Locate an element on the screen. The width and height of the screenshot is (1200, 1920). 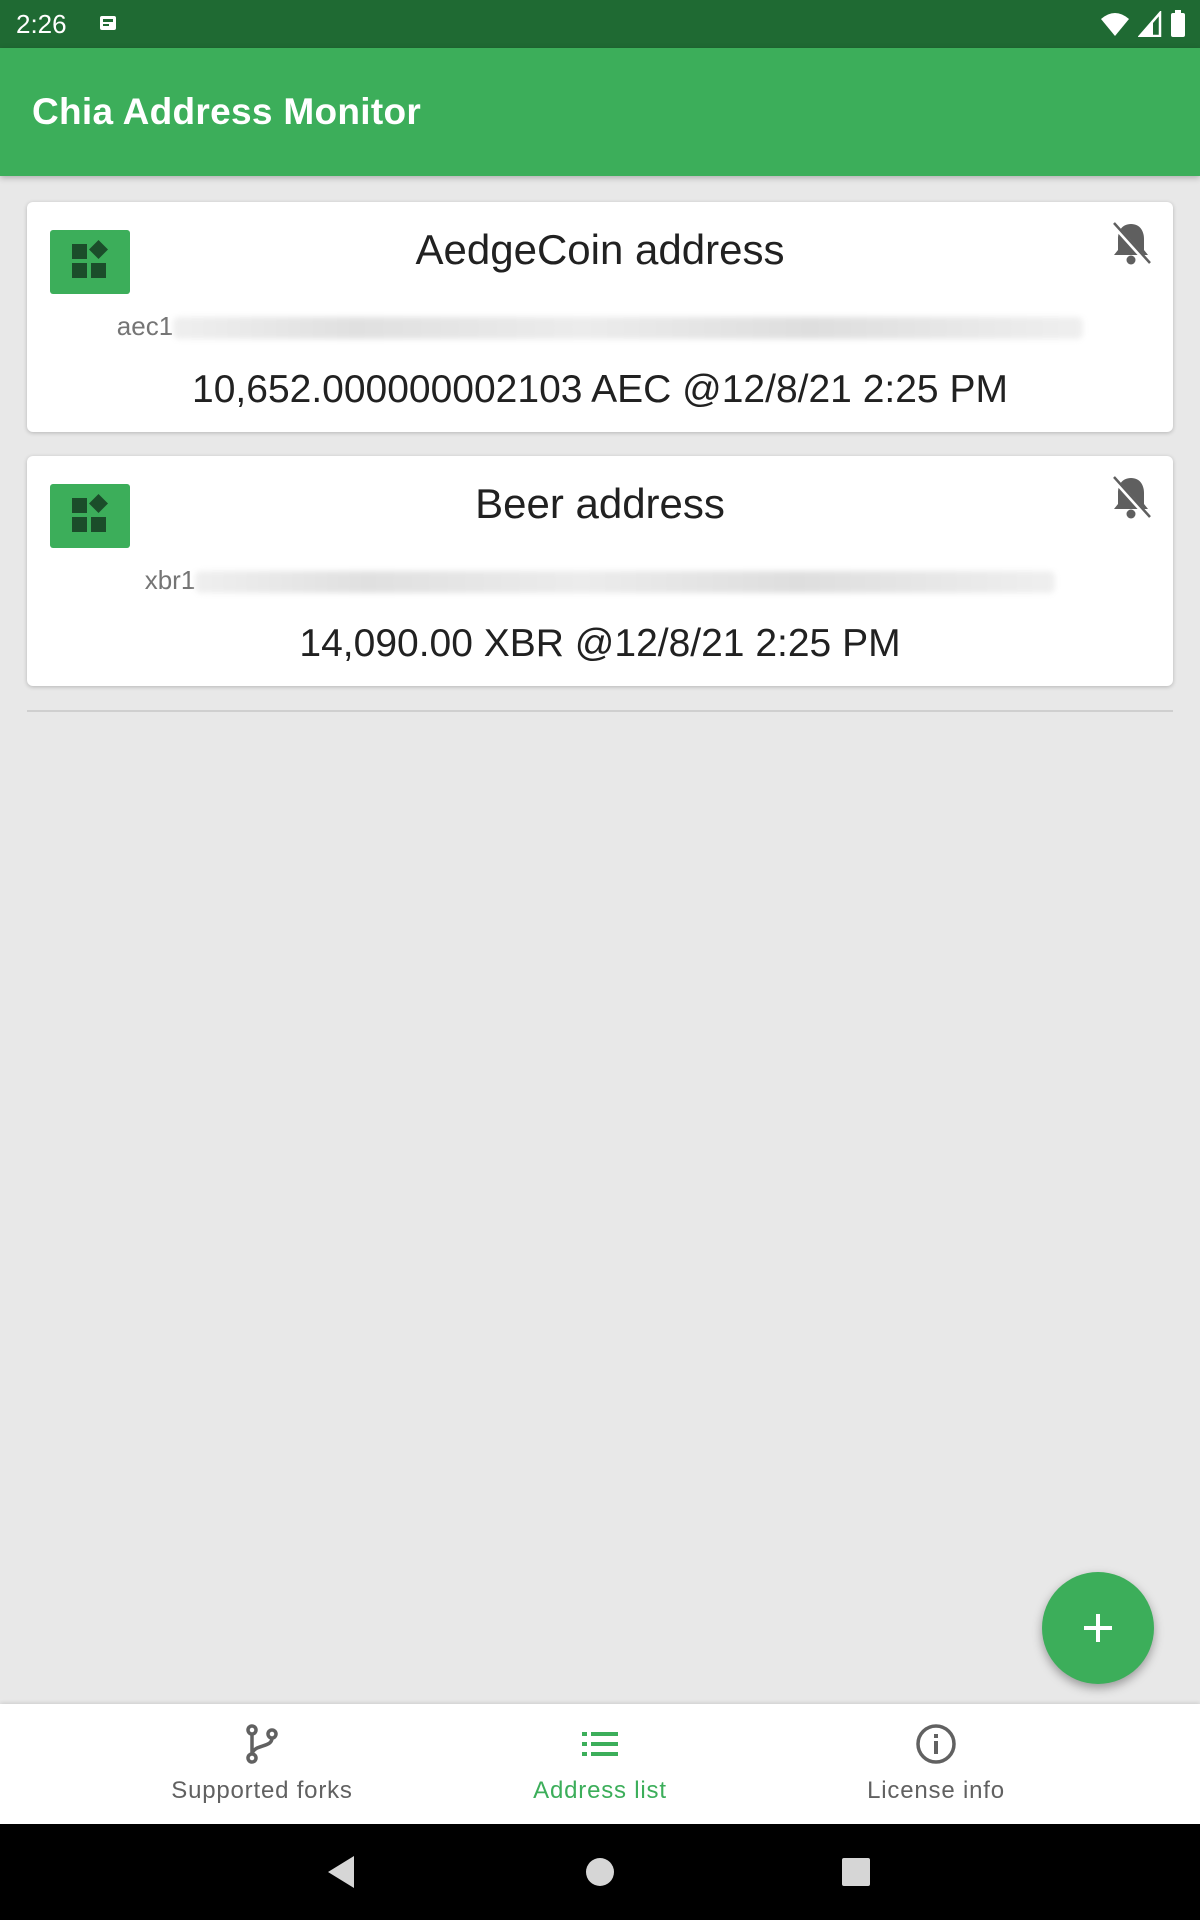
info-icon is located at coordinates (936, 1744).